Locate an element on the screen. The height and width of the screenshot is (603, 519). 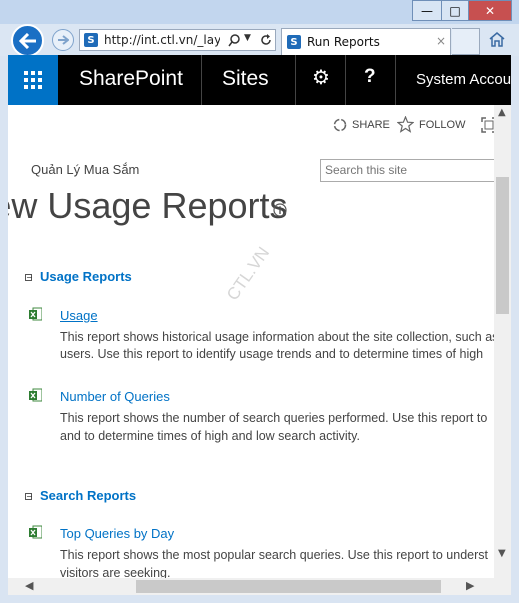
back-button is located at coordinates (27, 40).